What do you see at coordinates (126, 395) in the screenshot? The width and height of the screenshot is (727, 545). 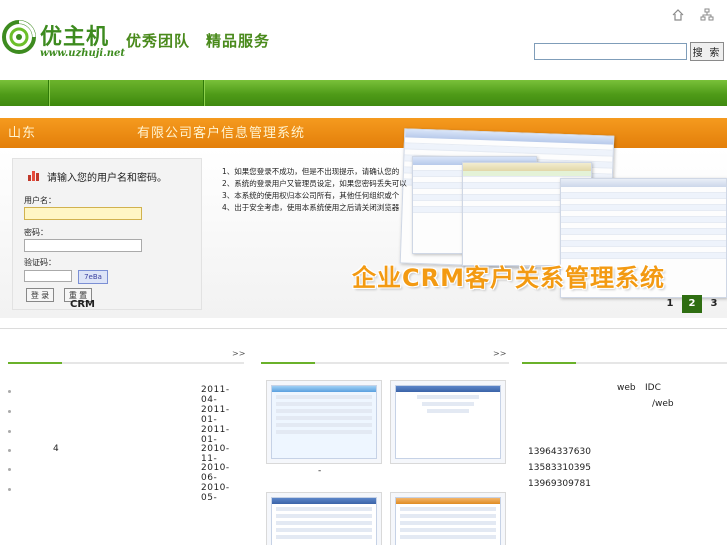 I see `list-item: 2011-04-` at bounding box center [126, 395].